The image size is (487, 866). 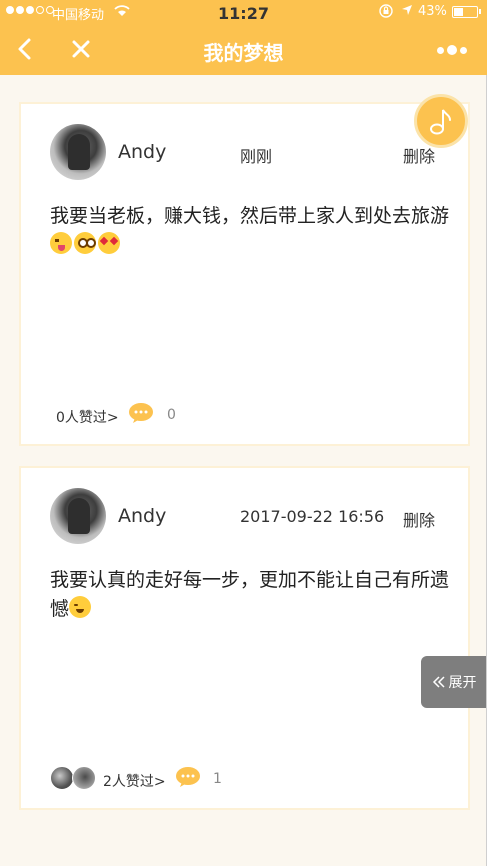 What do you see at coordinates (61, 243) in the screenshot?
I see `squinting-tongue-emoji-icon` at bounding box center [61, 243].